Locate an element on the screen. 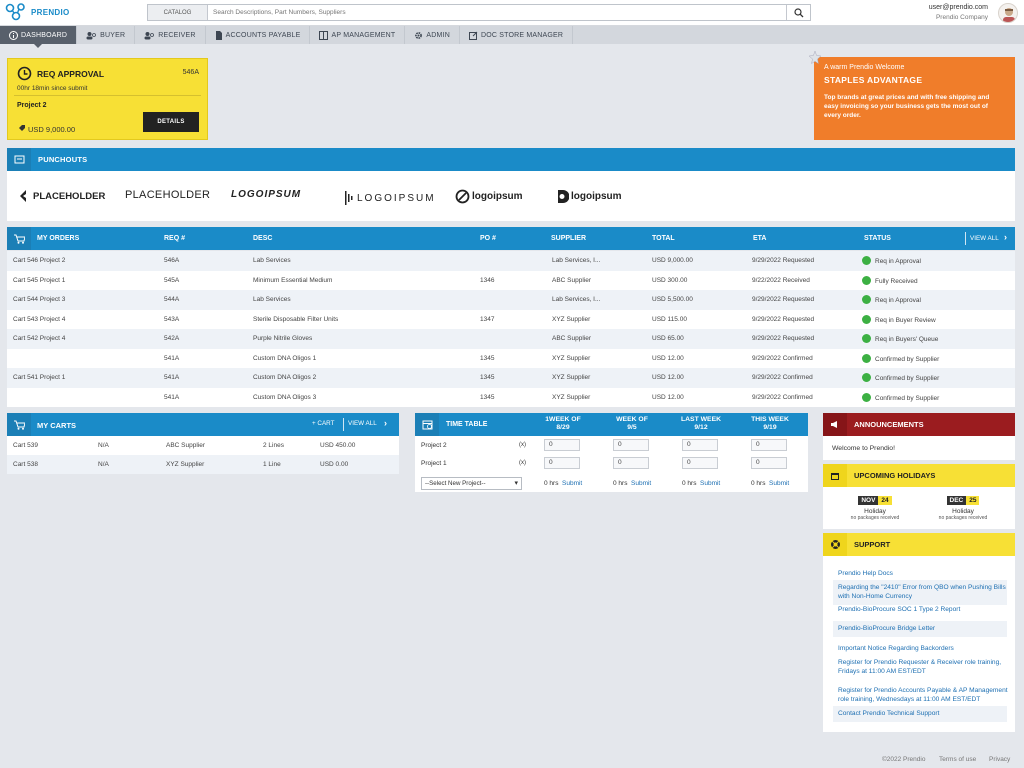  support-link: Prendio-BioProcure Bridge Letter is located at coordinates (923, 628).